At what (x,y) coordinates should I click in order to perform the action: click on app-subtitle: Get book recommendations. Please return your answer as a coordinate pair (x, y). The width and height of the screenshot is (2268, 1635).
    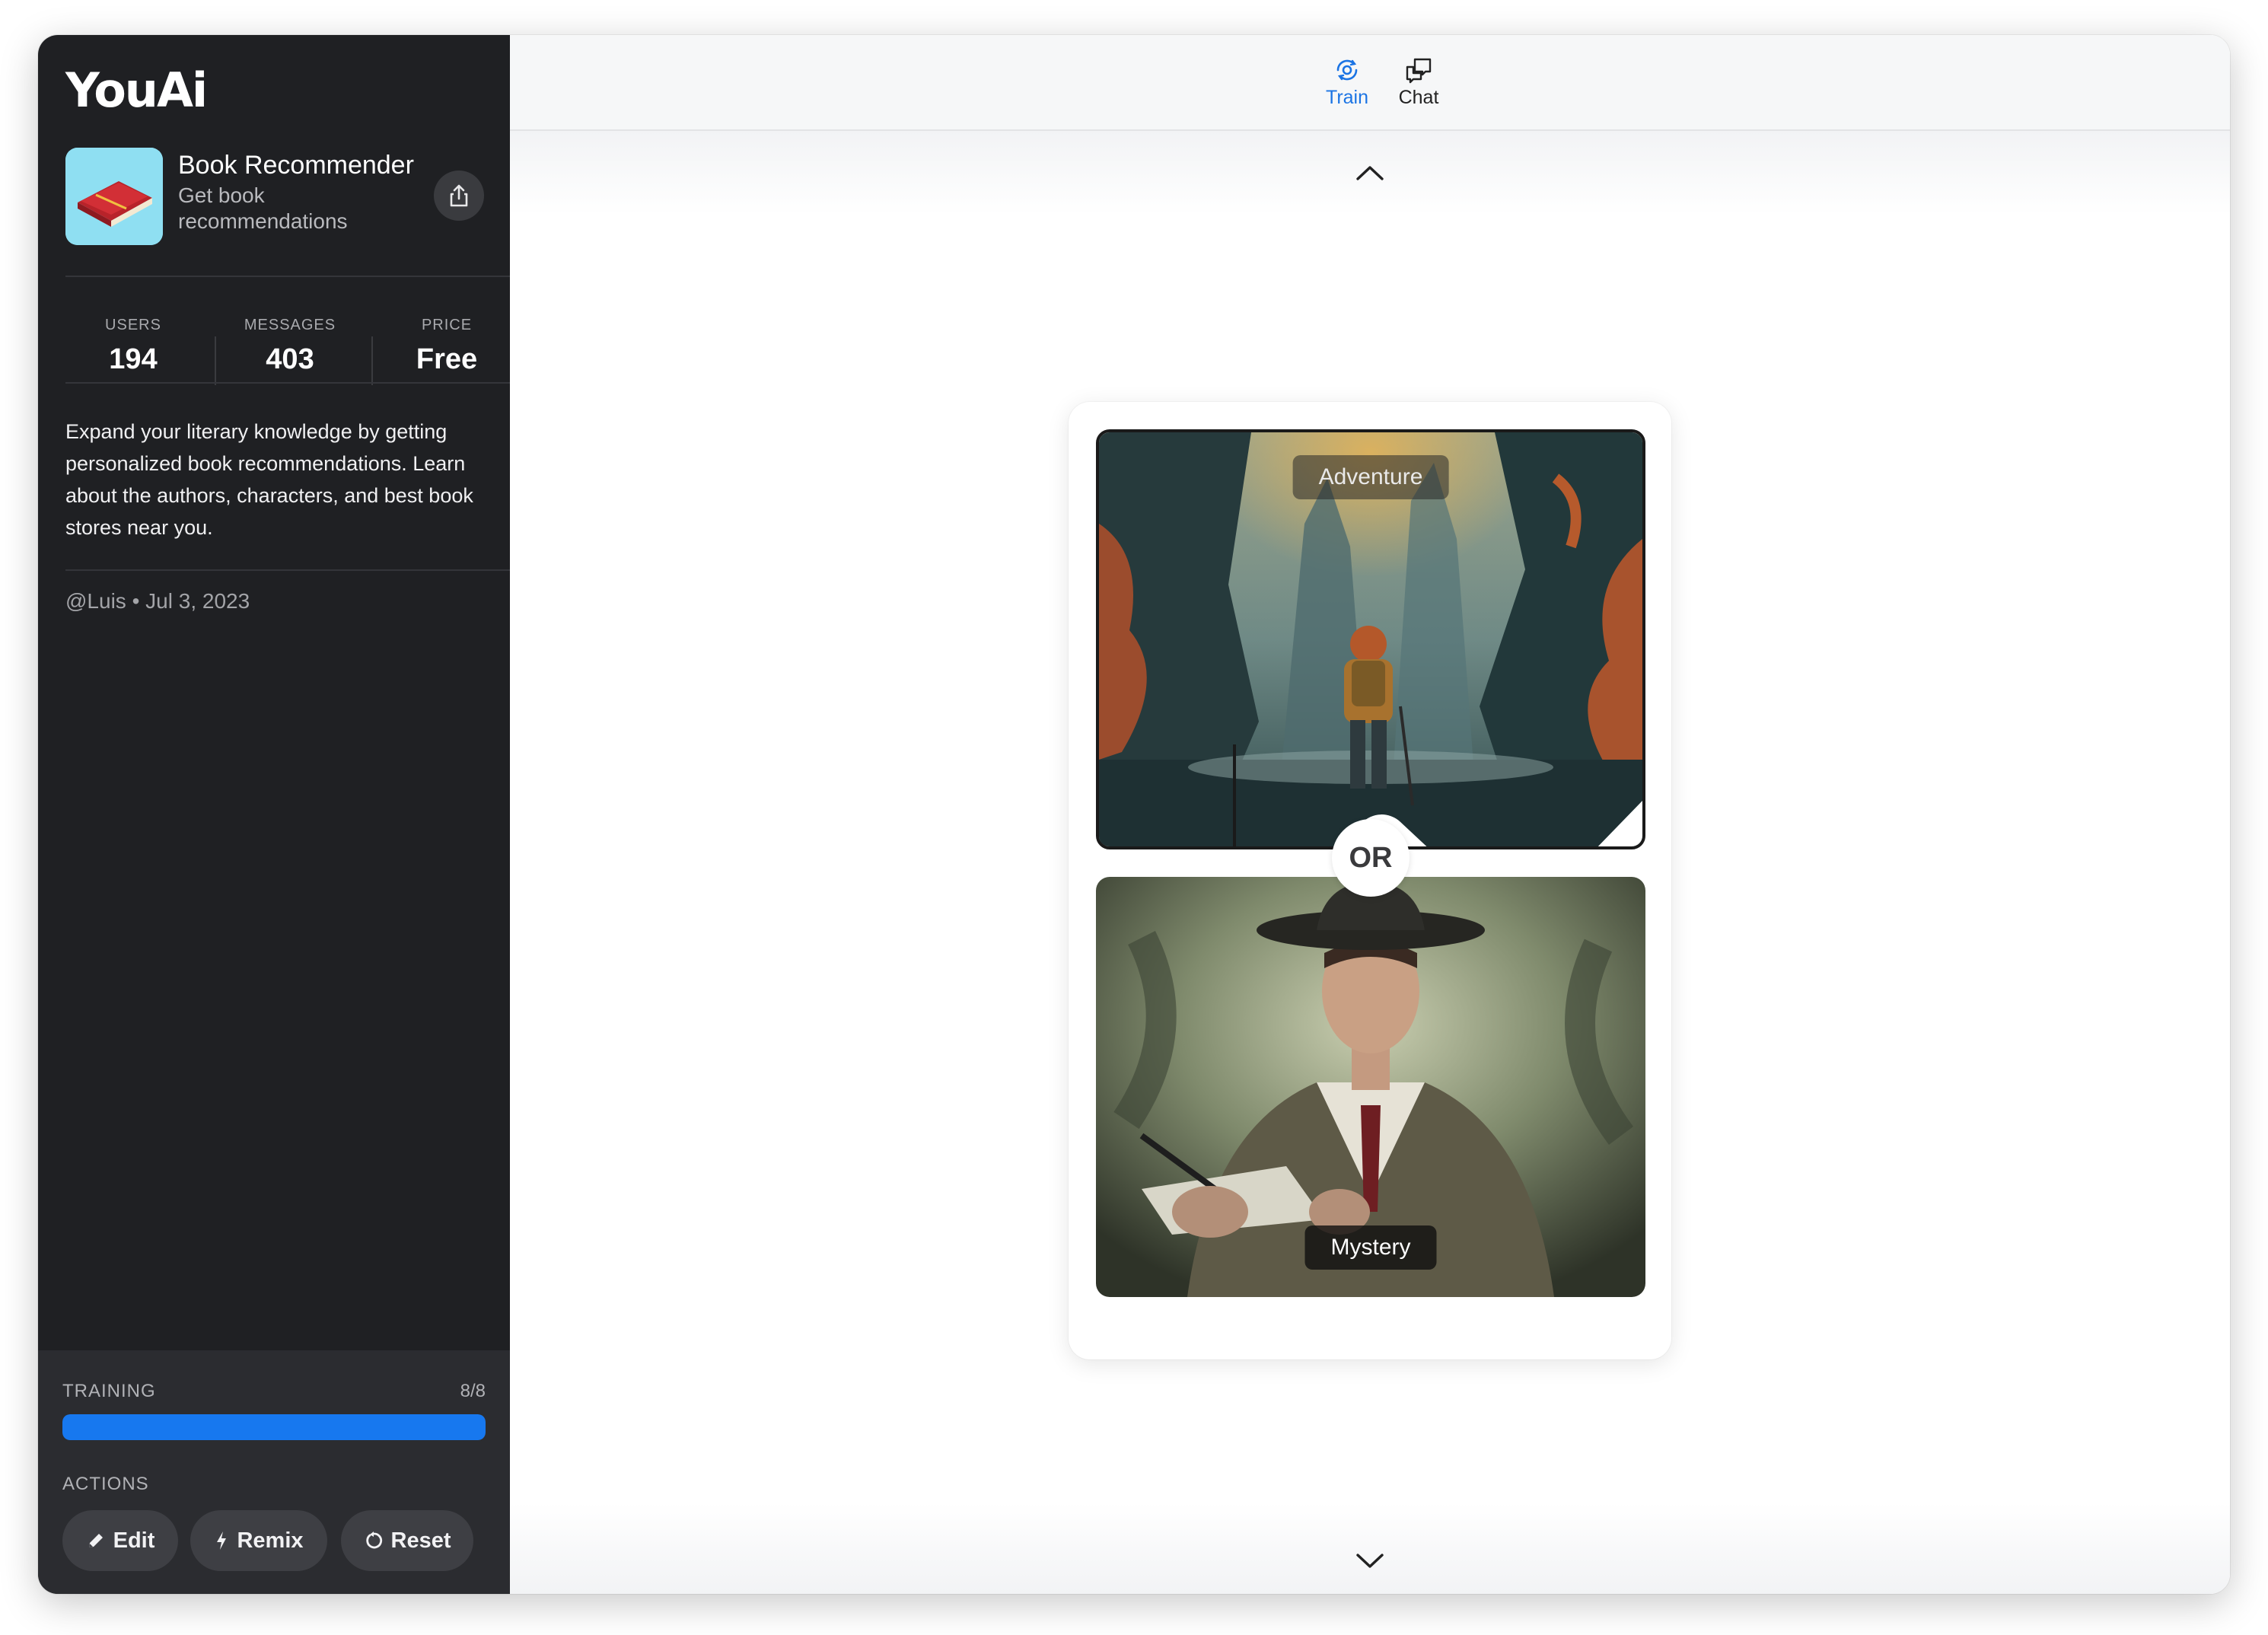
    Looking at the image, I should click on (263, 208).